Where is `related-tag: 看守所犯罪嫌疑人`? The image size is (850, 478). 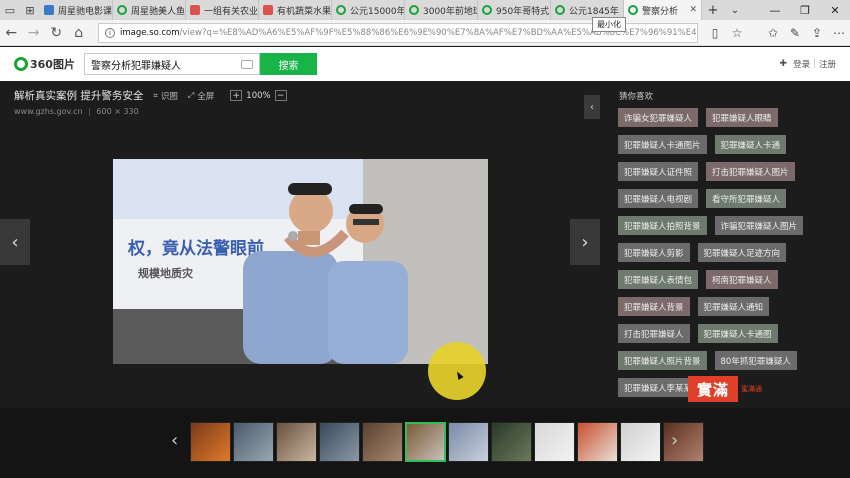 related-tag: 看守所犯罪嫌疑人 is located at coordinates (746, 198).